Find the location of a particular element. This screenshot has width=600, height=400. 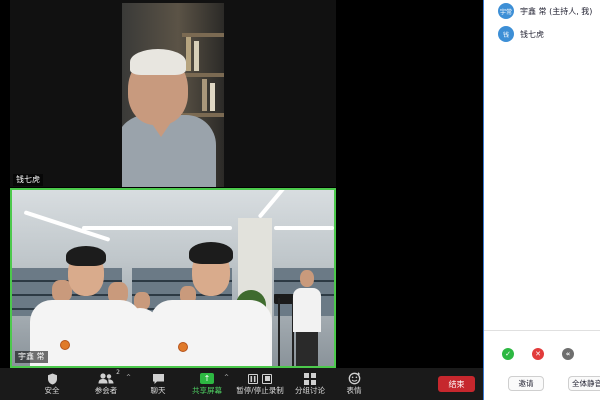

share-screen-icon: ↑ is located at coordinates (207, 378).